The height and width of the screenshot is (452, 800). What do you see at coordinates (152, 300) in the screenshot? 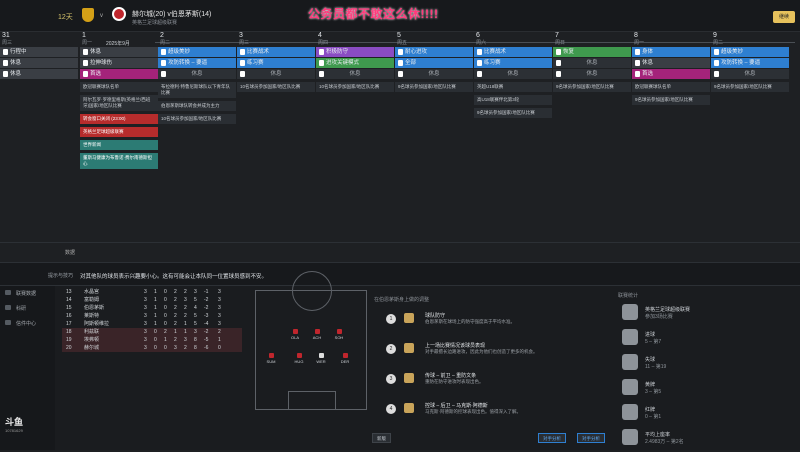
I see `table-row: 14 富勒姆 3 1 0 2 3 5 -2 3` at bounding box center [152, 300].